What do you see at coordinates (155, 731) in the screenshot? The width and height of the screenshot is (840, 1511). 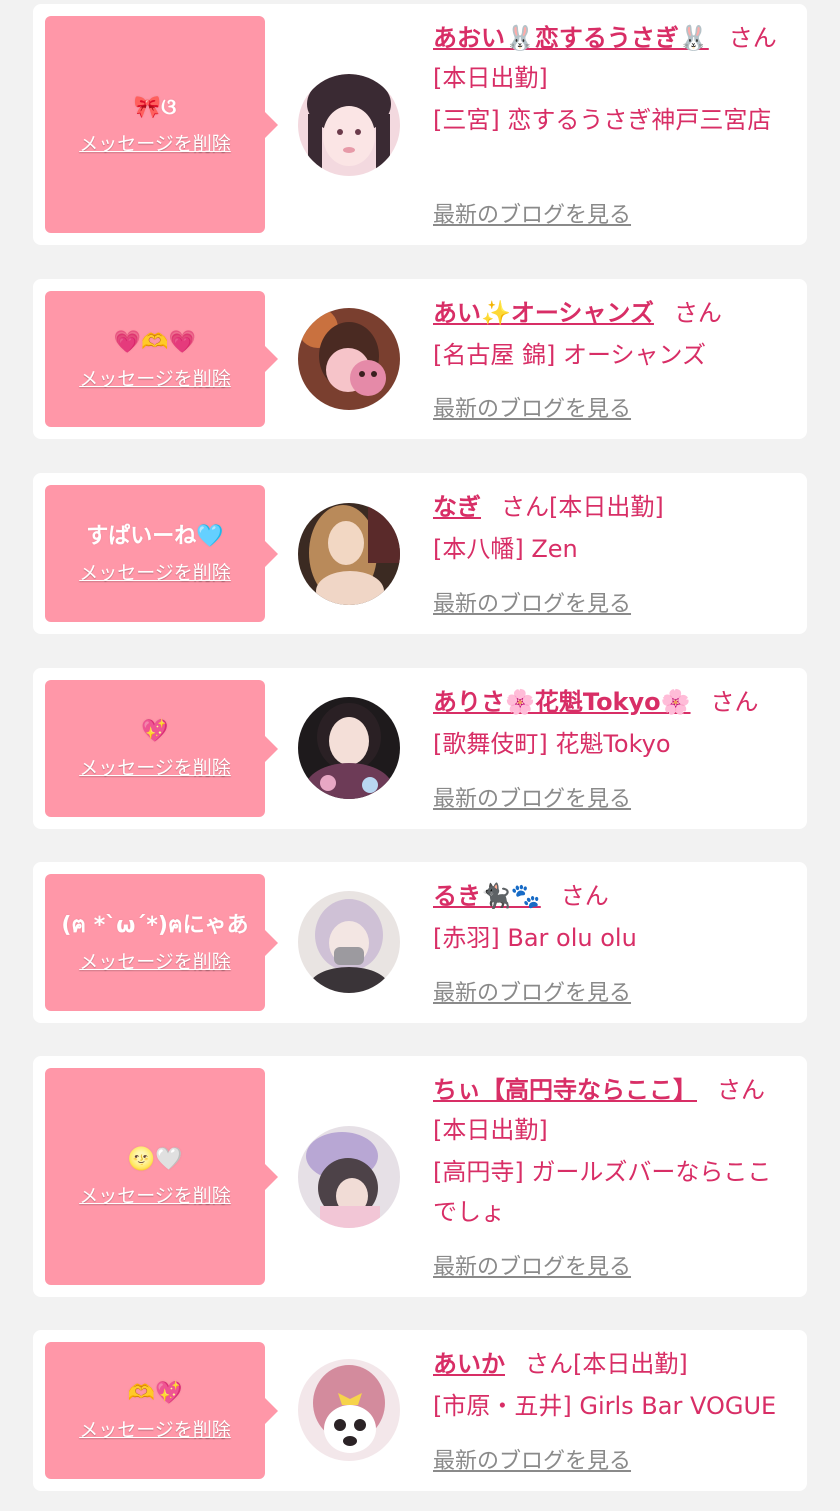 I see `message-text: 💖` at bounding box center [155, 731].